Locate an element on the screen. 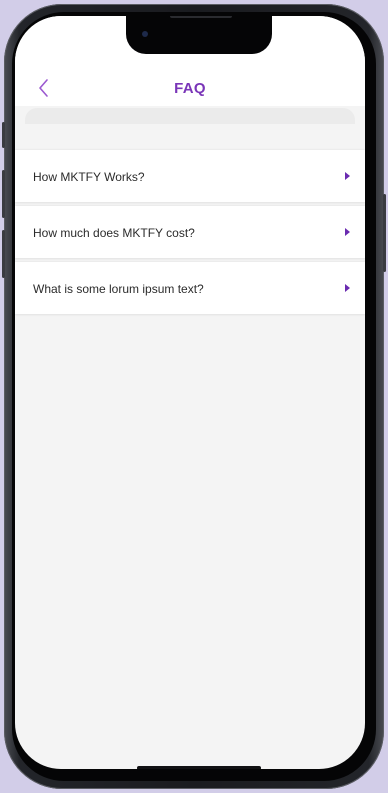 Image resolution: width=388 pixels, height=793 pixels. phone-notch is located at coordinates (199, 35).